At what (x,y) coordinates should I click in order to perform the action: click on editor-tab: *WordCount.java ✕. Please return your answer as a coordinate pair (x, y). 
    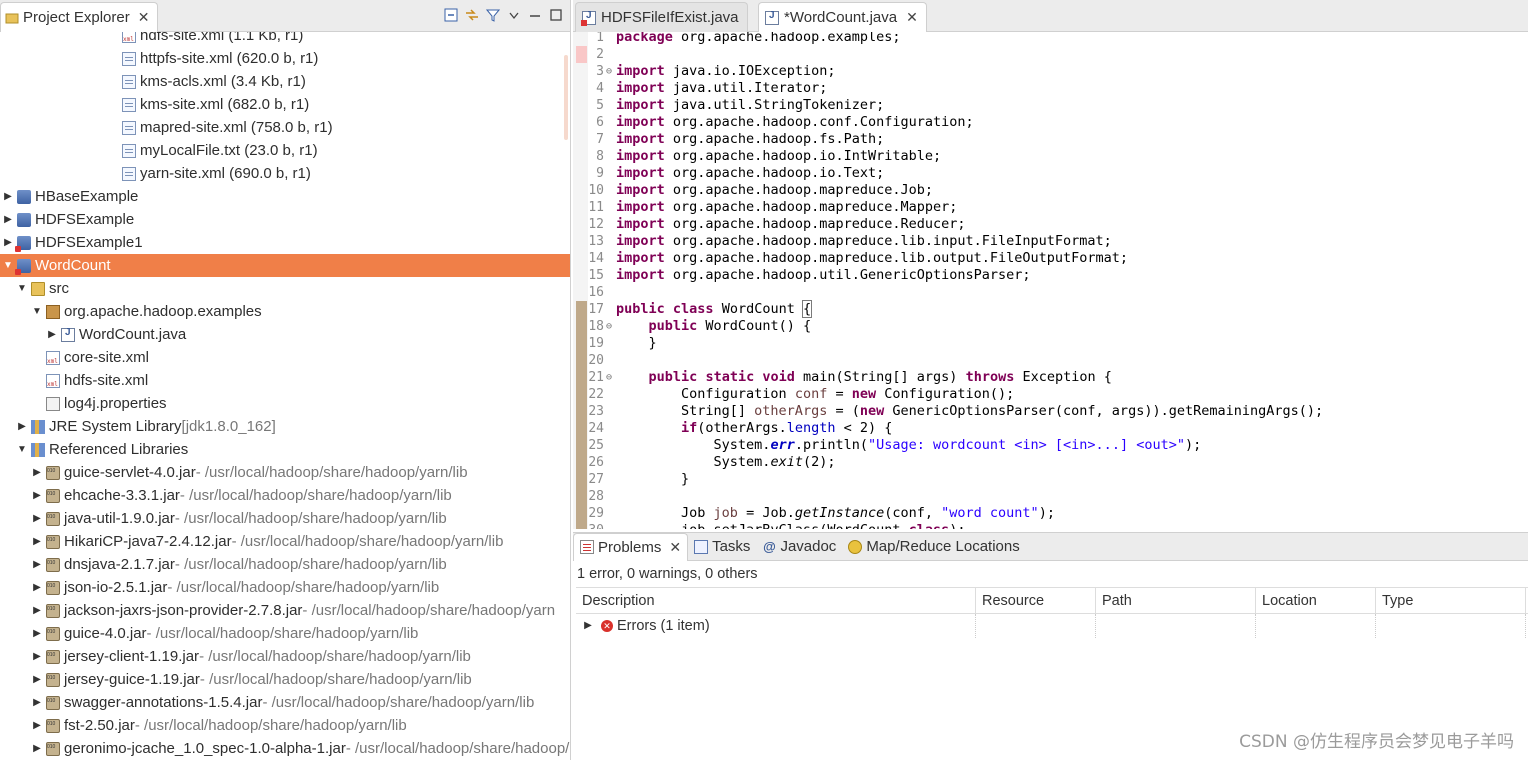
    Looking at the image, I should click on (842, 17).